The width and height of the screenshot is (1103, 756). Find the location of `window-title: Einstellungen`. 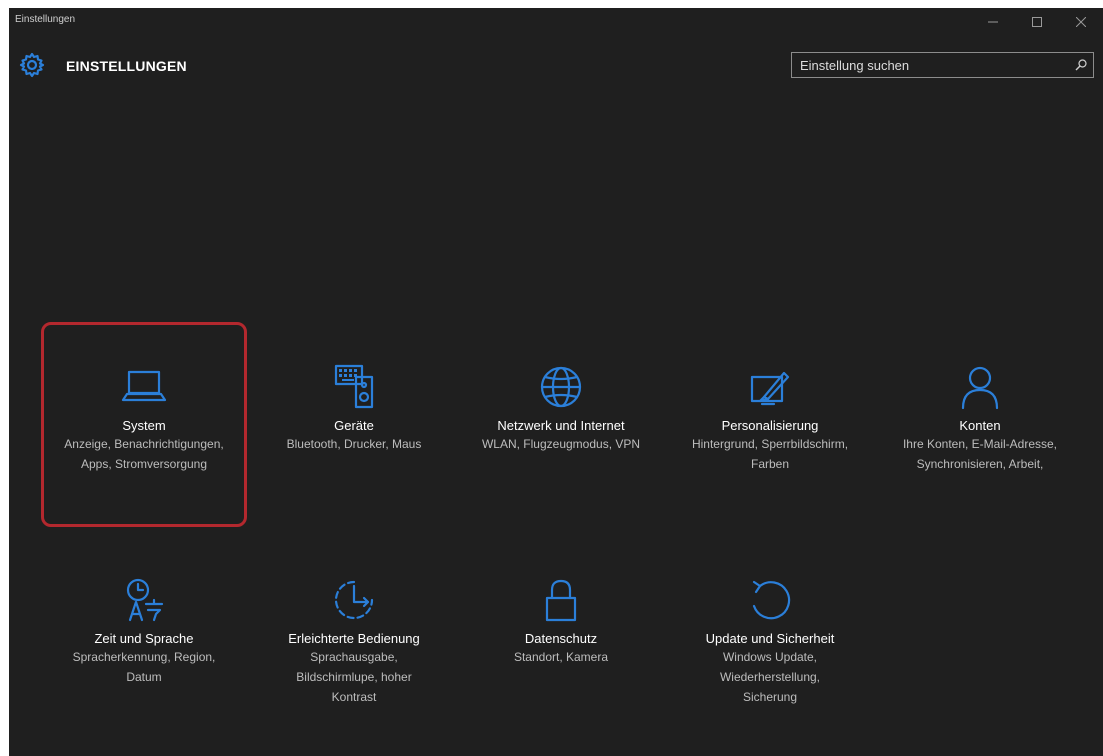

window-title: Einstellungen is located at coordinates (45, 19).